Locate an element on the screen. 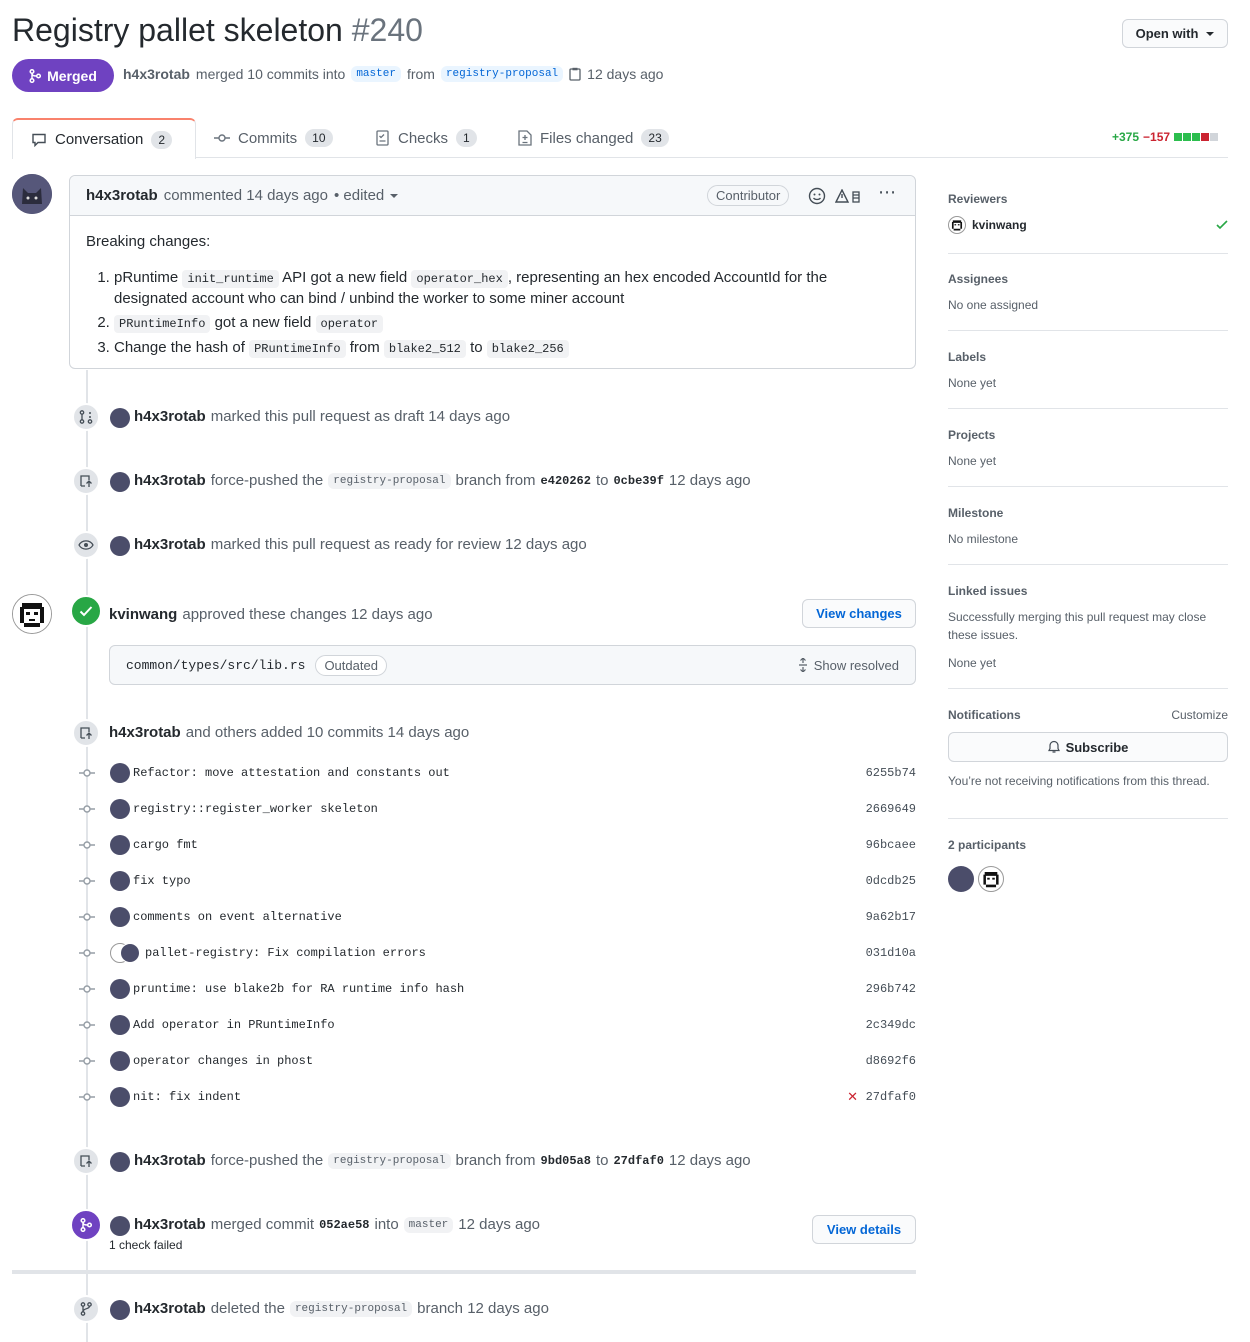 The height and width of the screenshot is (1342, 1250). sidebar-heading: Linked issues is located at coordinates (988, 591).